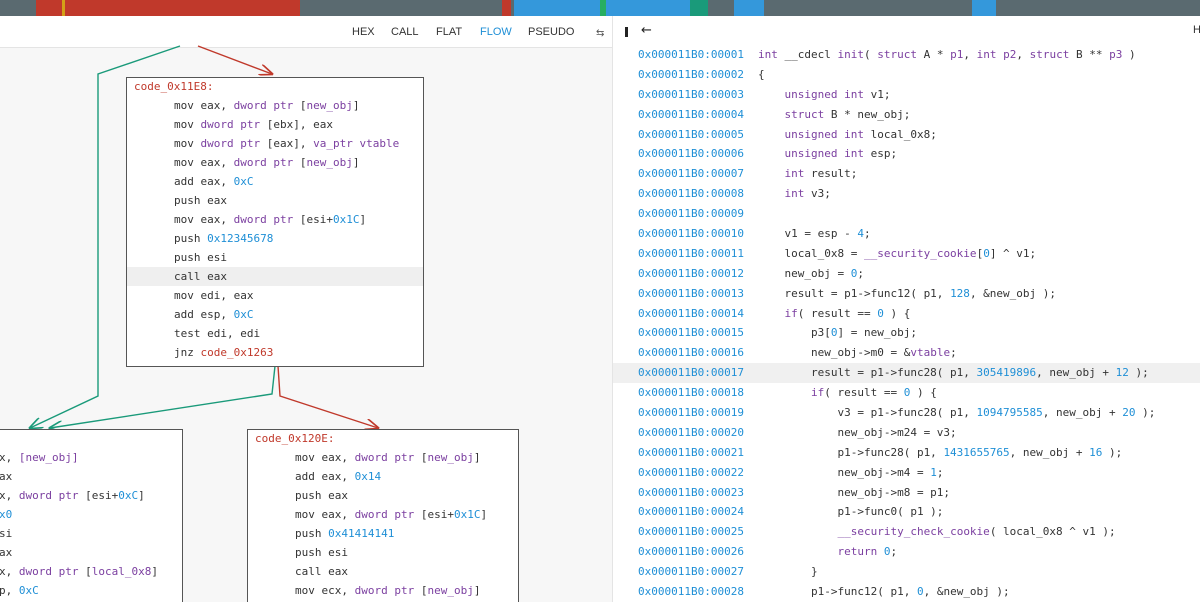 The height and width of the screenshot is (602, 1200). Describe the element at coordinates (906, 135) in the screenshot. I see `code-line: 0x000011B0:00005 unsigned int local_0x8;` at that location.